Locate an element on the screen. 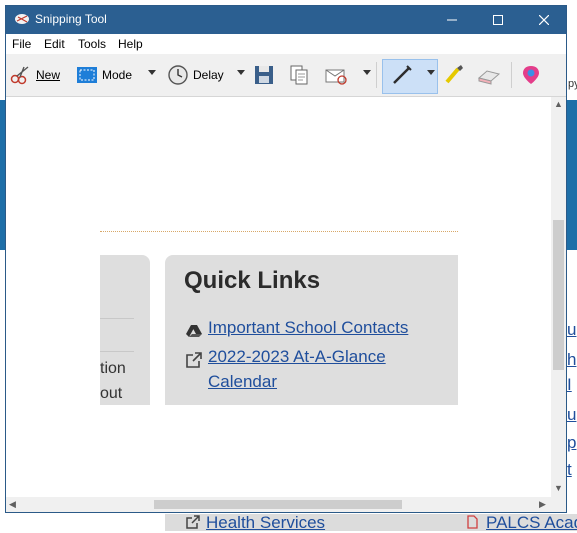  eraser-icon is located at coordinates (489, 77).